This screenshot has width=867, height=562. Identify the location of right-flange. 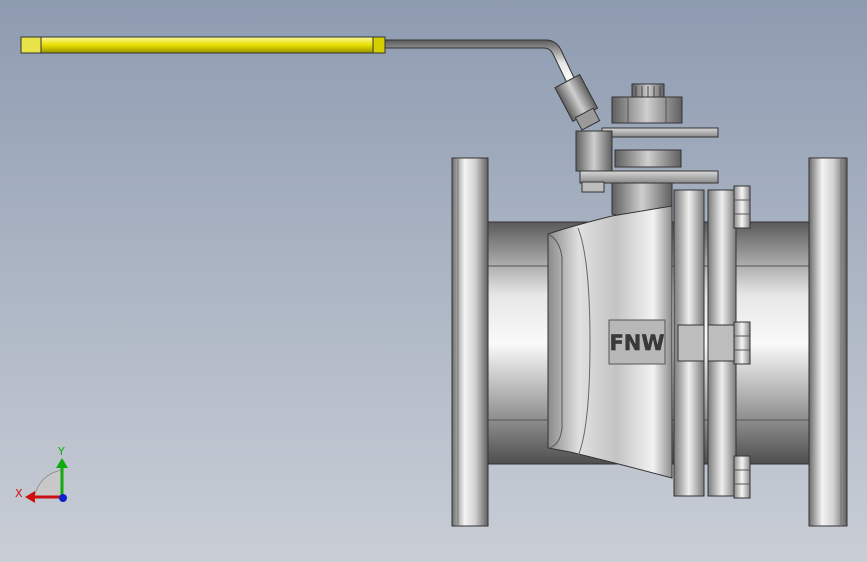
(828, 342).